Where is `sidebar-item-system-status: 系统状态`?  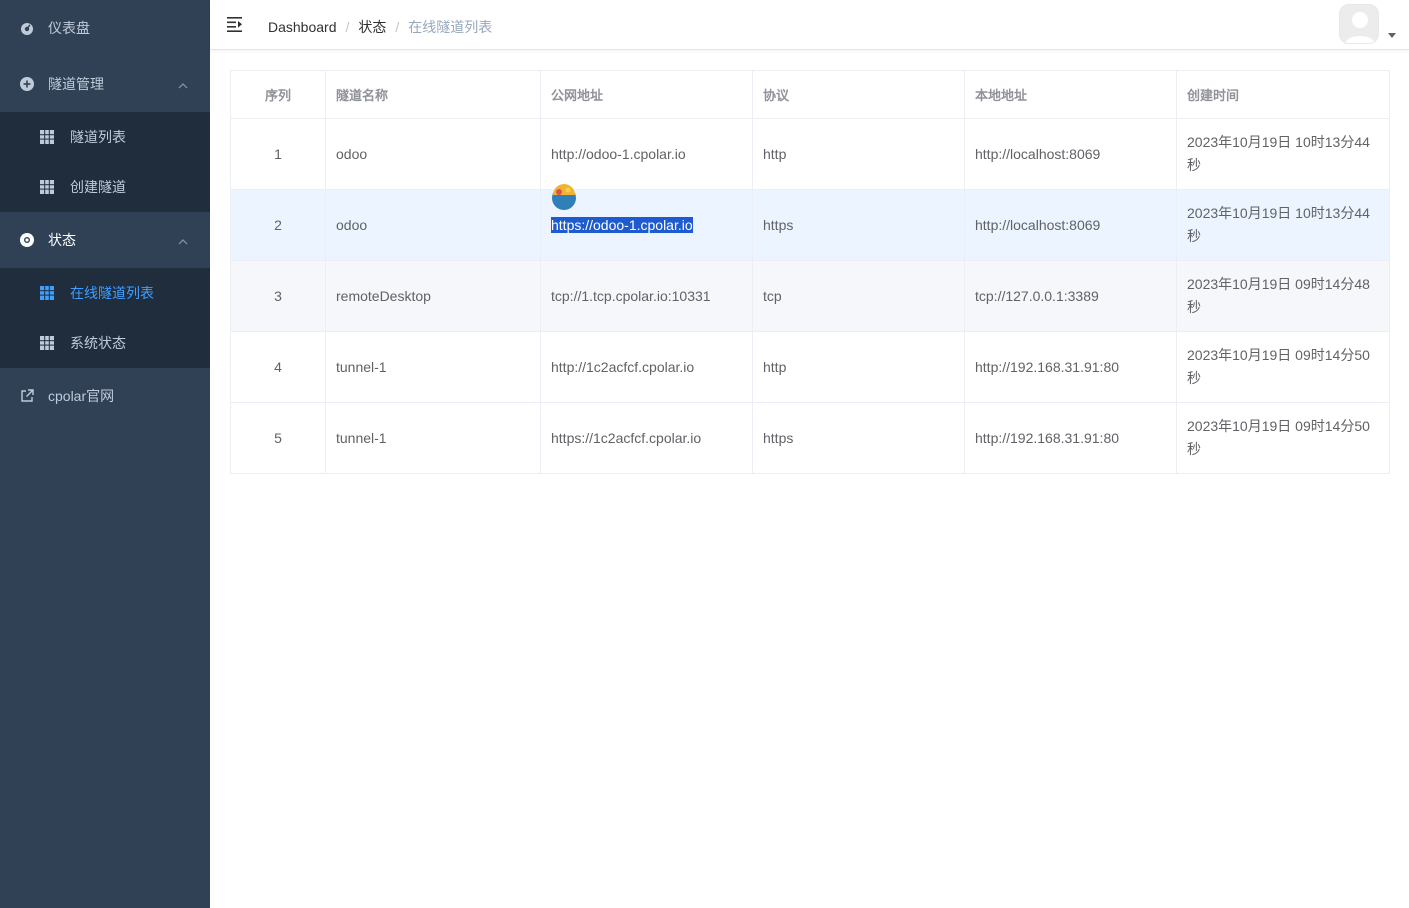
sidebar-item-system-status: 系统状态 is located at coordinates (105, 343).